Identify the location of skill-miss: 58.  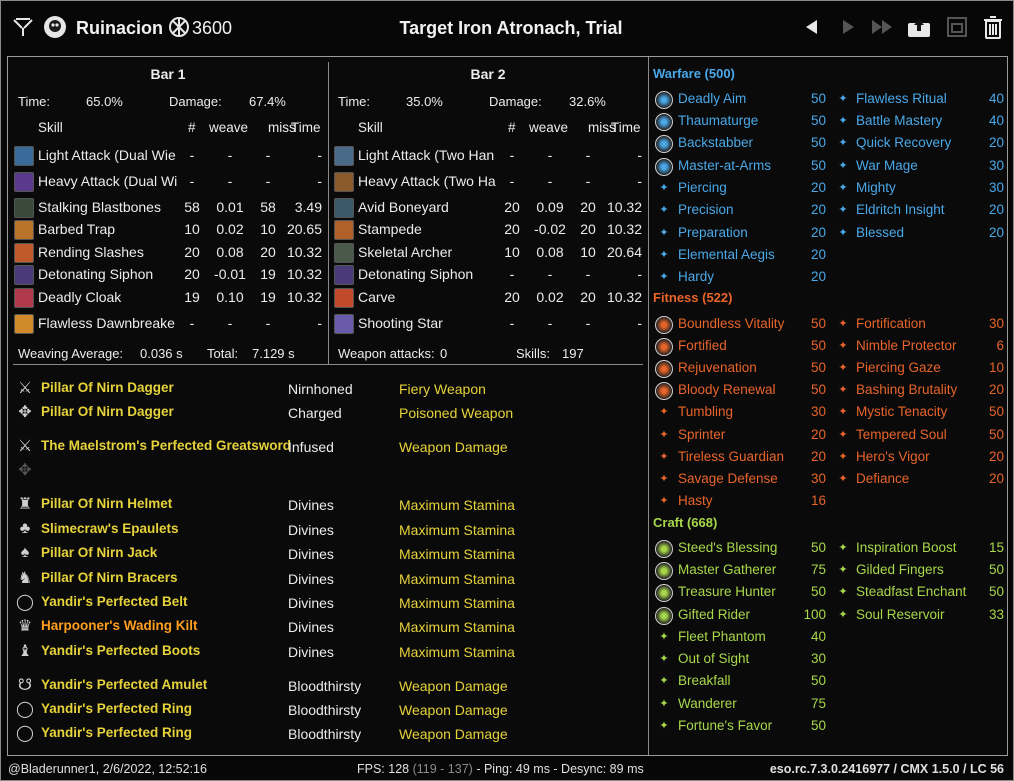
(268, 207).